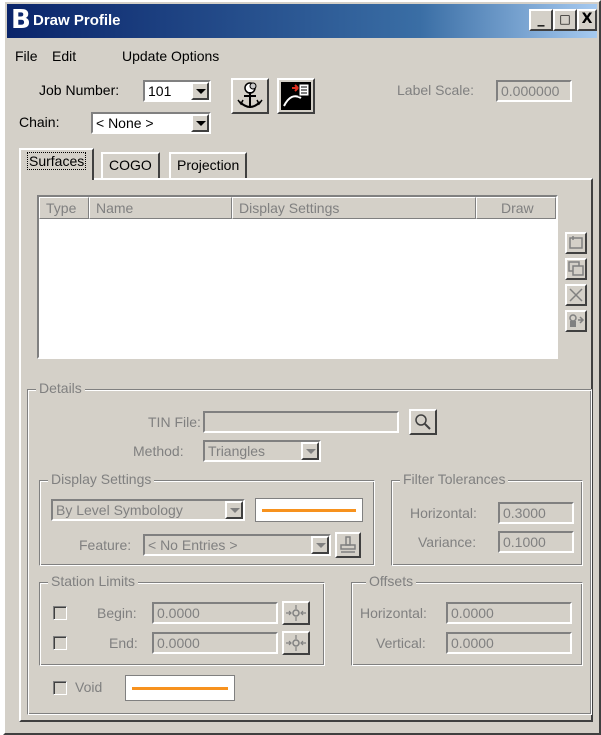 The height and width of the screenshot is (735, 601). I want to click on label-scale-field: 0.000000, so click(534, 91).